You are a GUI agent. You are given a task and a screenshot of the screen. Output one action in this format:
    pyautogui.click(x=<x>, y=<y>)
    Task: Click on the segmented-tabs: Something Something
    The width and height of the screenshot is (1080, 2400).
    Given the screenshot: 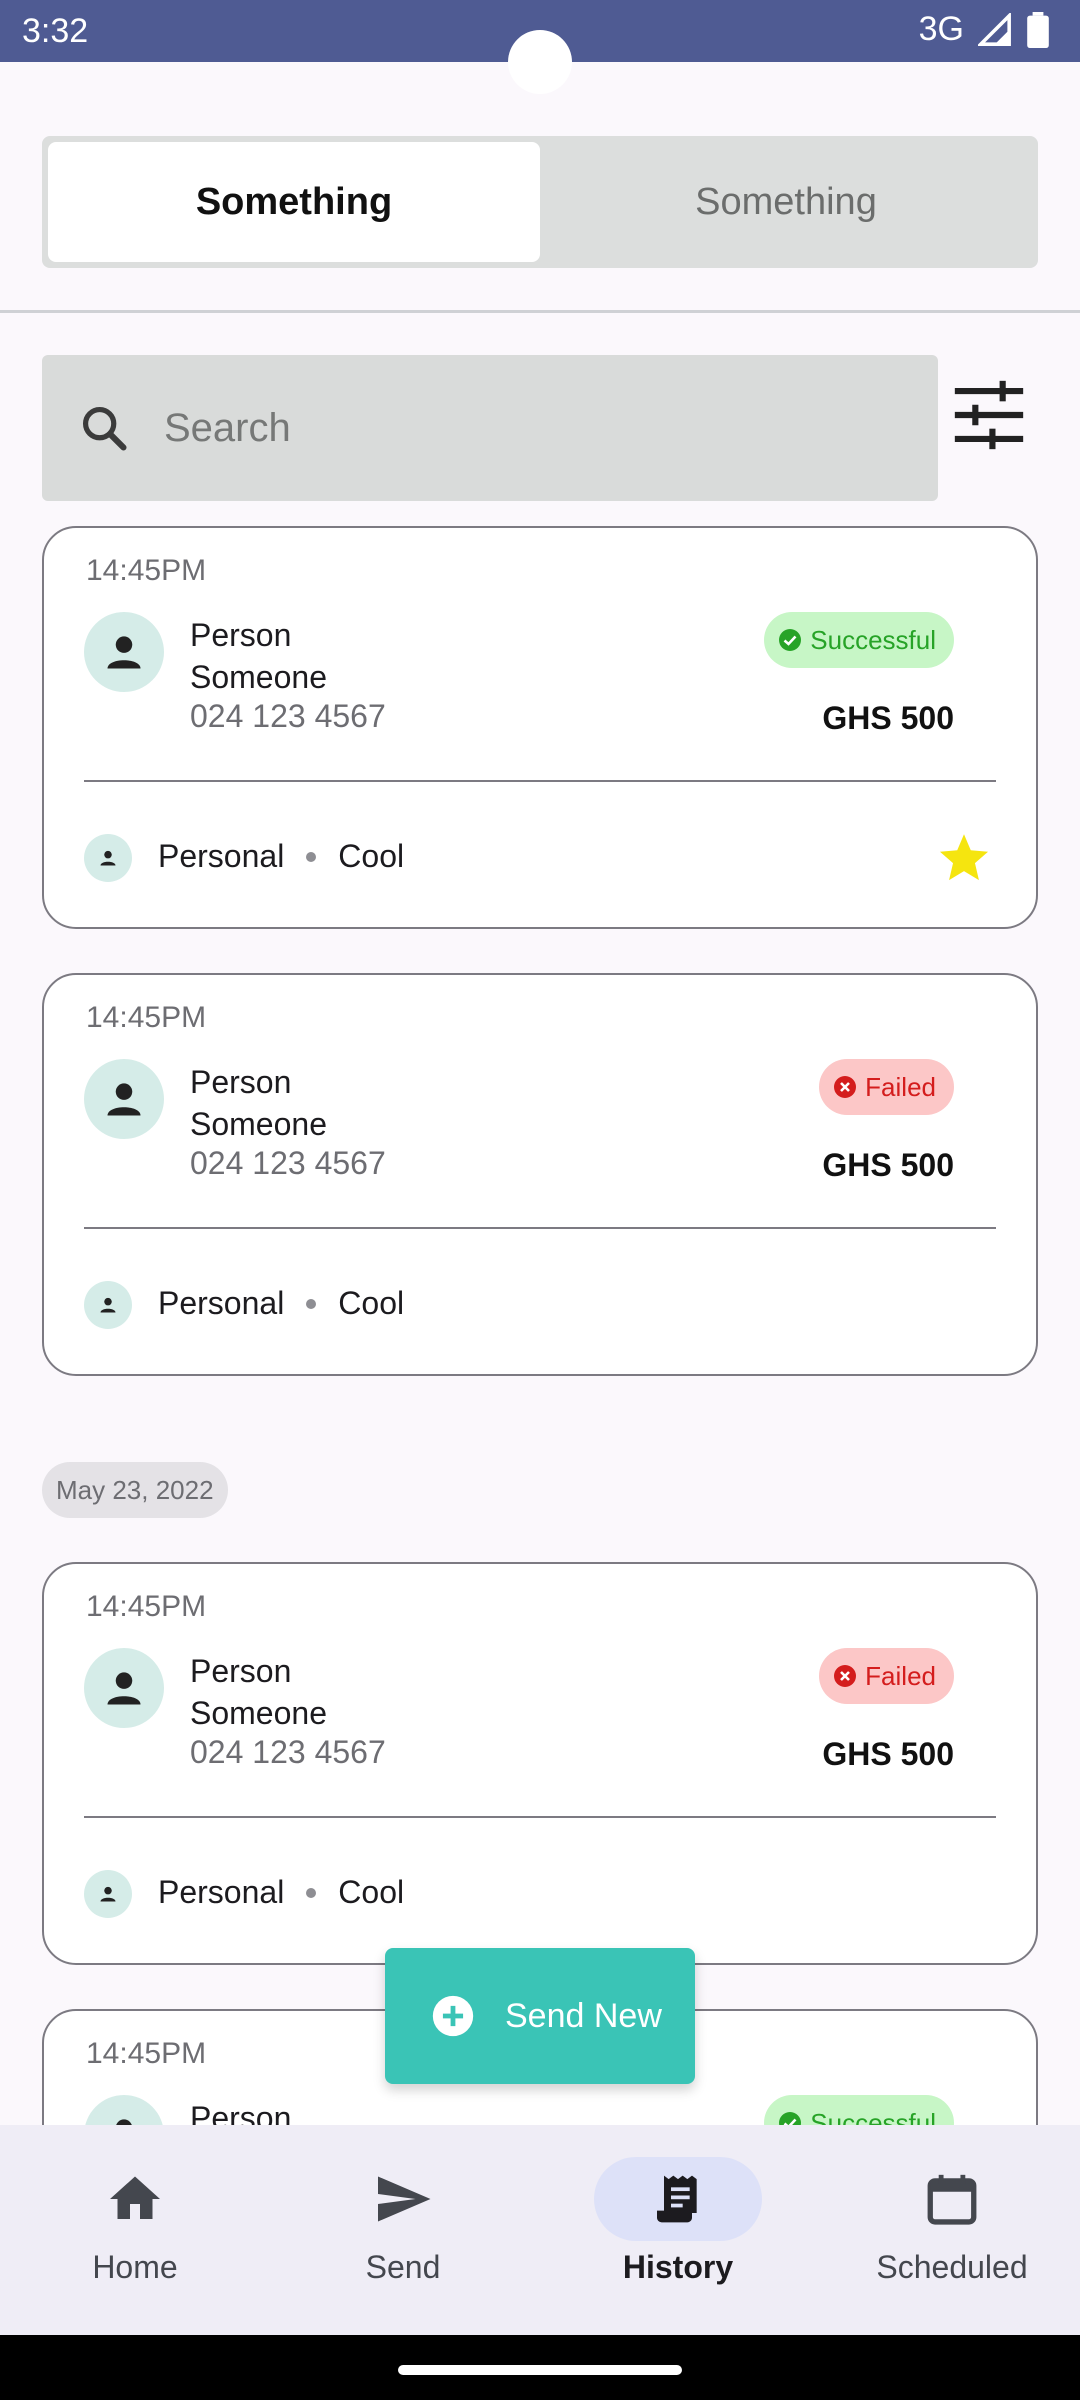 What is the action you would take?
    pyautogui.click(x=540, y=202)
    